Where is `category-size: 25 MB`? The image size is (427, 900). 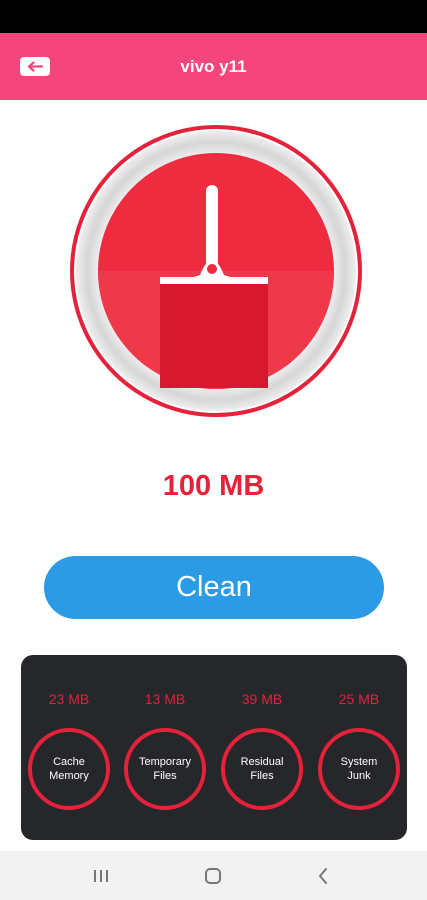
category-size: 25 MB is located at coordinates (359, 699).